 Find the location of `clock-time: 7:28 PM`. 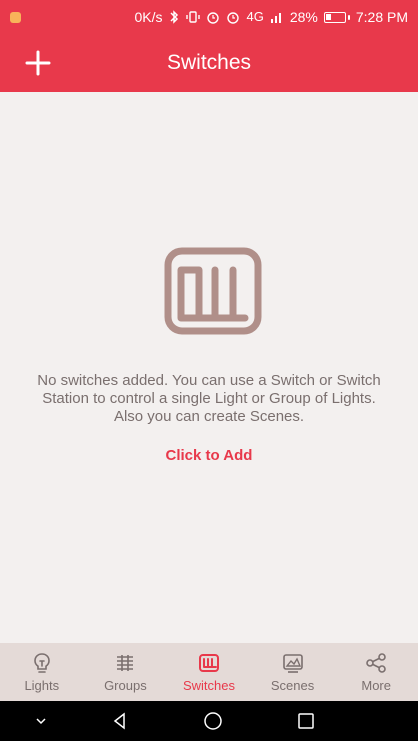

clock-time: 7:28 PM is located at coordinates (381, 17).